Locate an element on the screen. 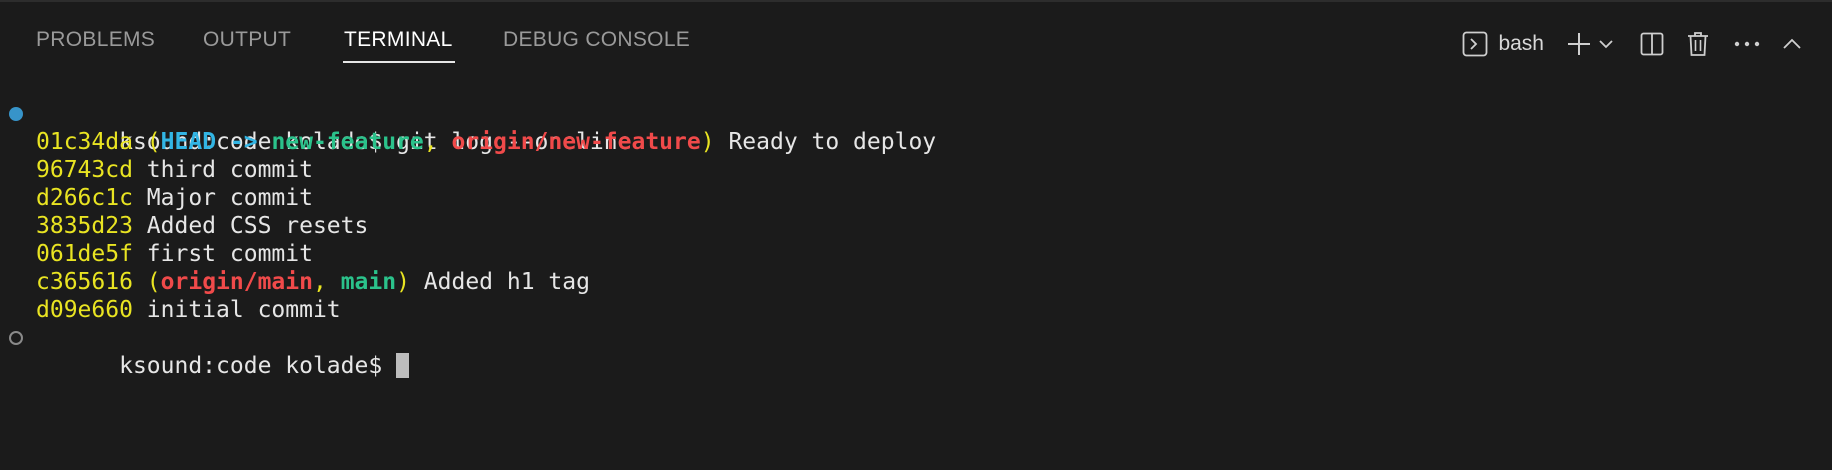 This screenshot has width=1832, height=470. active-tab-indicator is located at coordinates (399, 62).